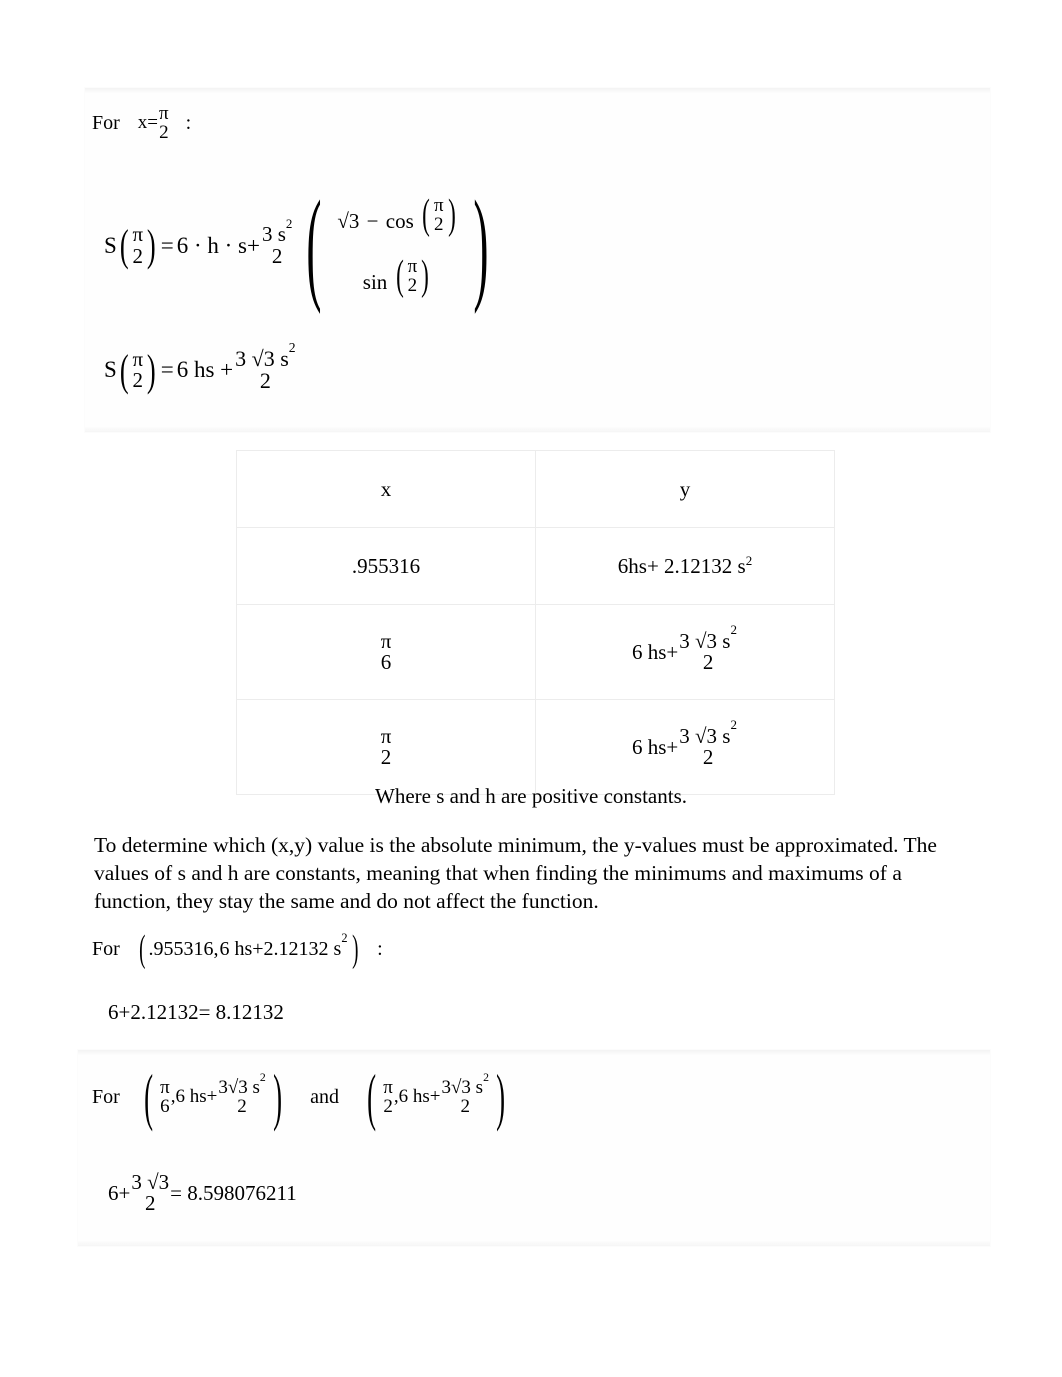 This screenshot has width=1062, height=1377. What do you see at coordinates (386, 662) in the screenshot?
I see `fraction-denominator: 6` at bounding box center [386, 662].